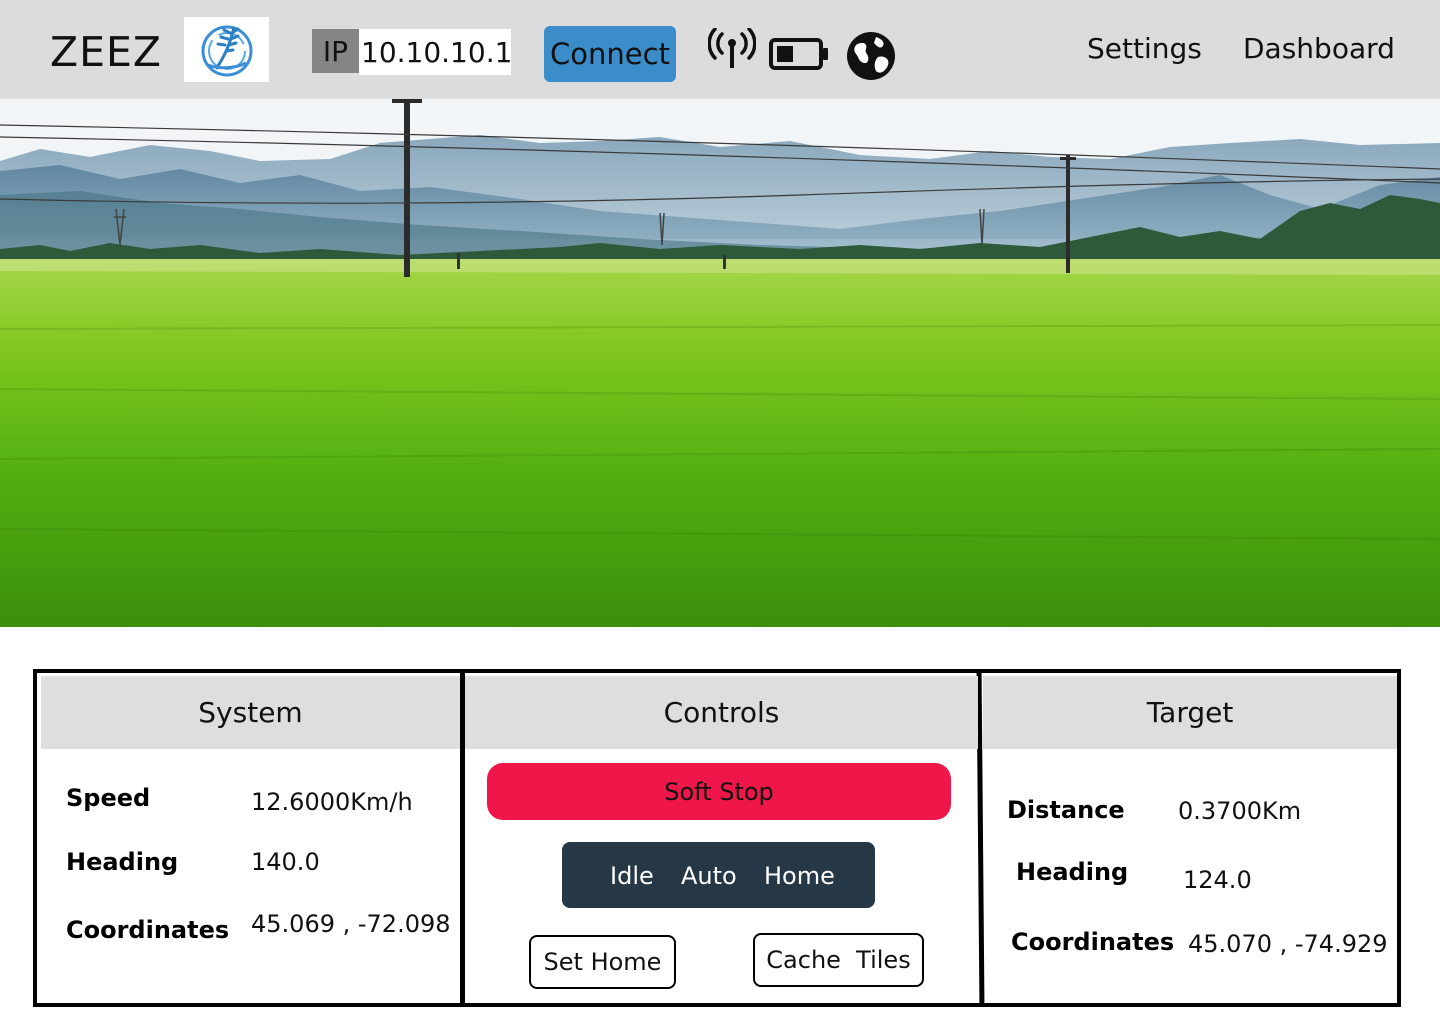 This screenshot has width=1440, height=1024. Describe the element at coordinates (602, 962) in the screenshot. I see `set-home-button: Set Home` at that location.